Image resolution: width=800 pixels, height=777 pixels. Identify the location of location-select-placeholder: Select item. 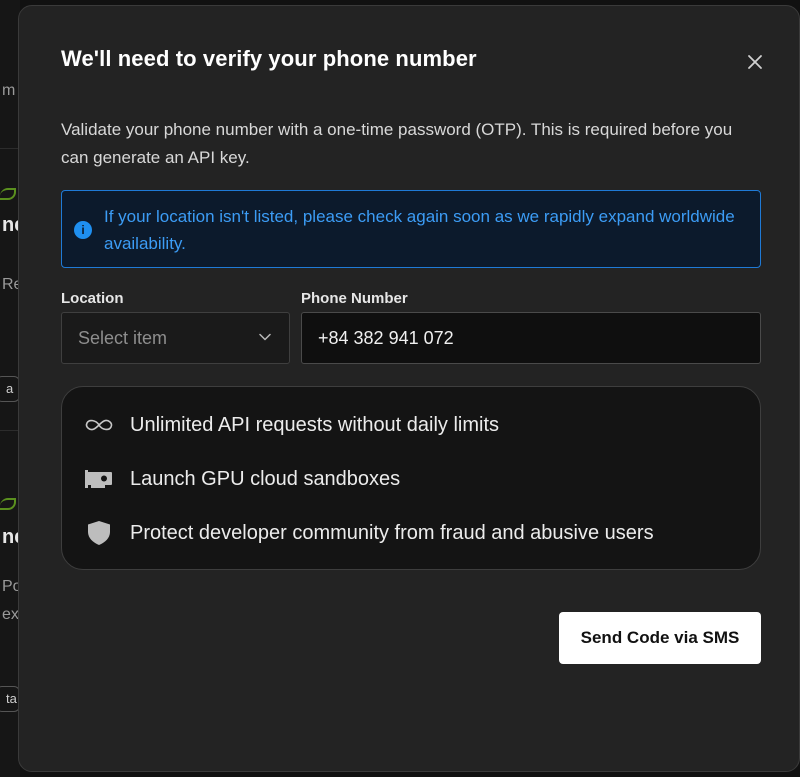
(123, 338).